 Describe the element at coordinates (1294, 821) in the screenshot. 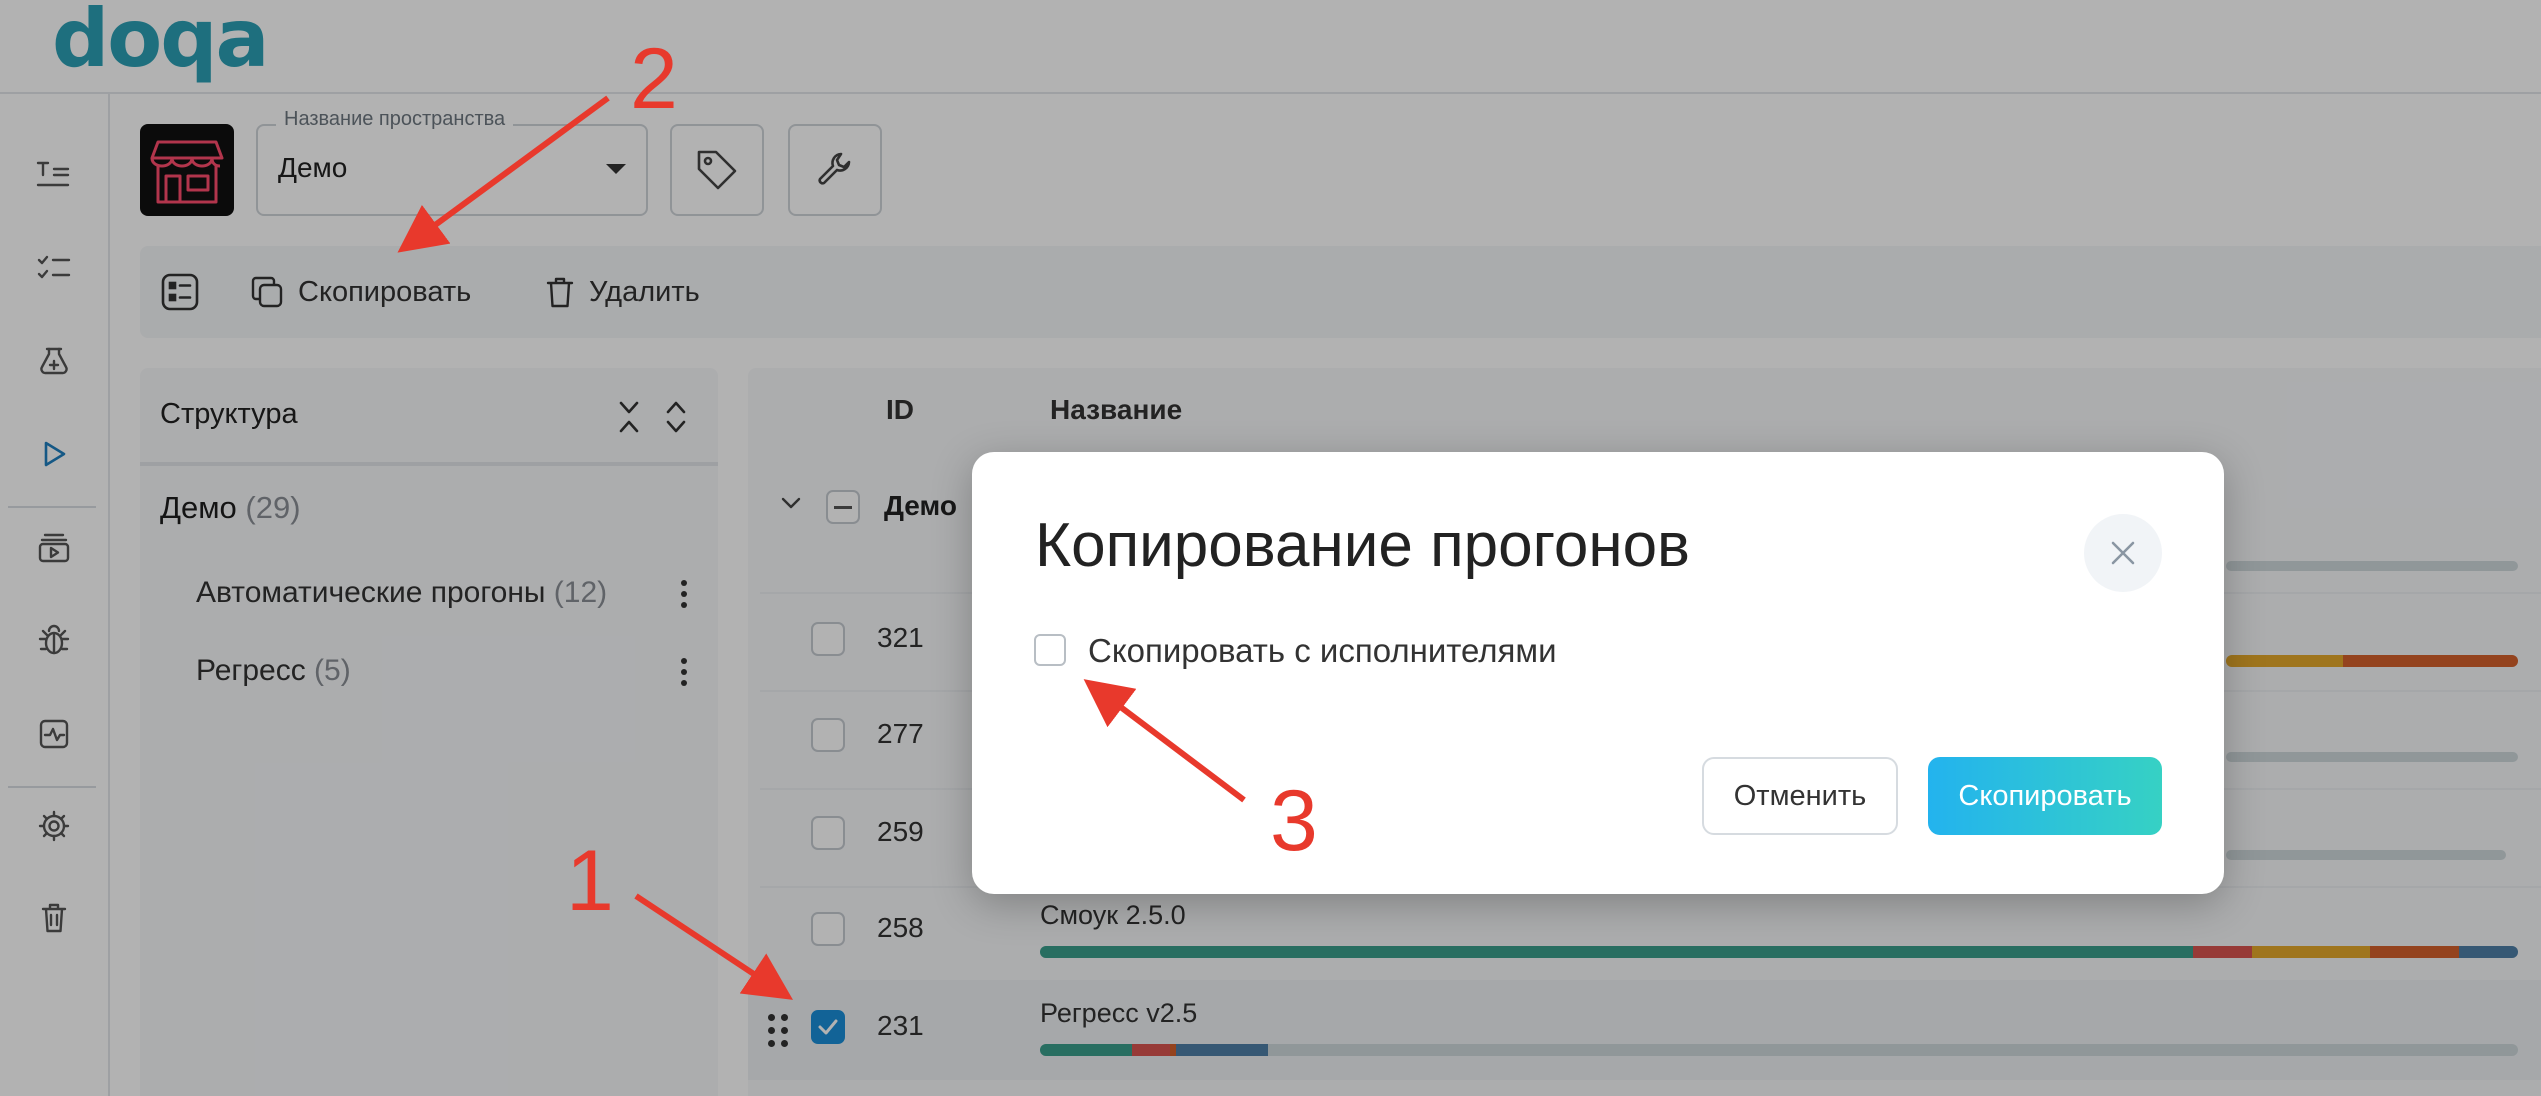

I see `annotation-number-3: 3` at that location.